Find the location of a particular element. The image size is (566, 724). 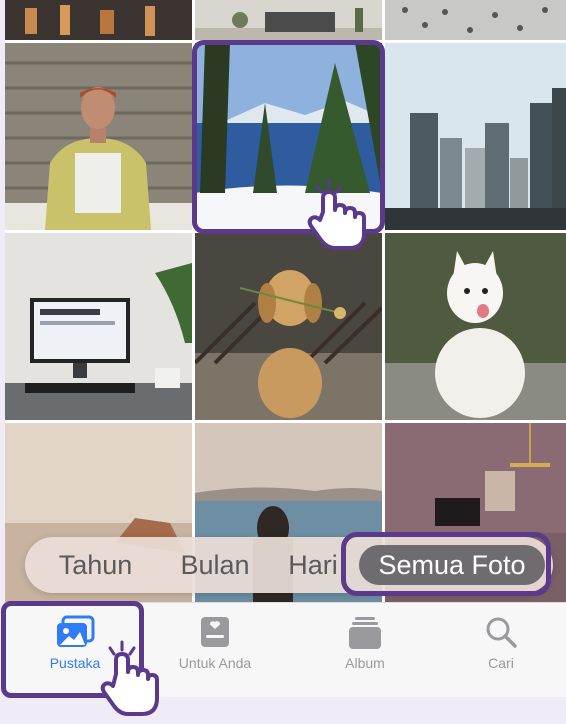

view-days-button: Hari is located at coordinates (313, 565).